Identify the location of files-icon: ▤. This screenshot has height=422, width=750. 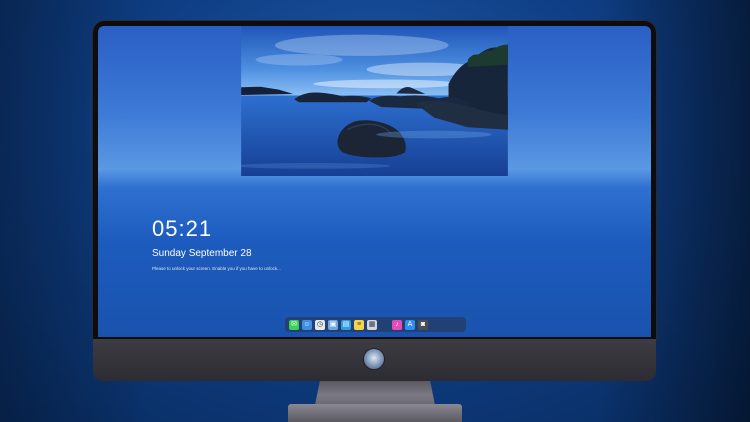
(346, 324).